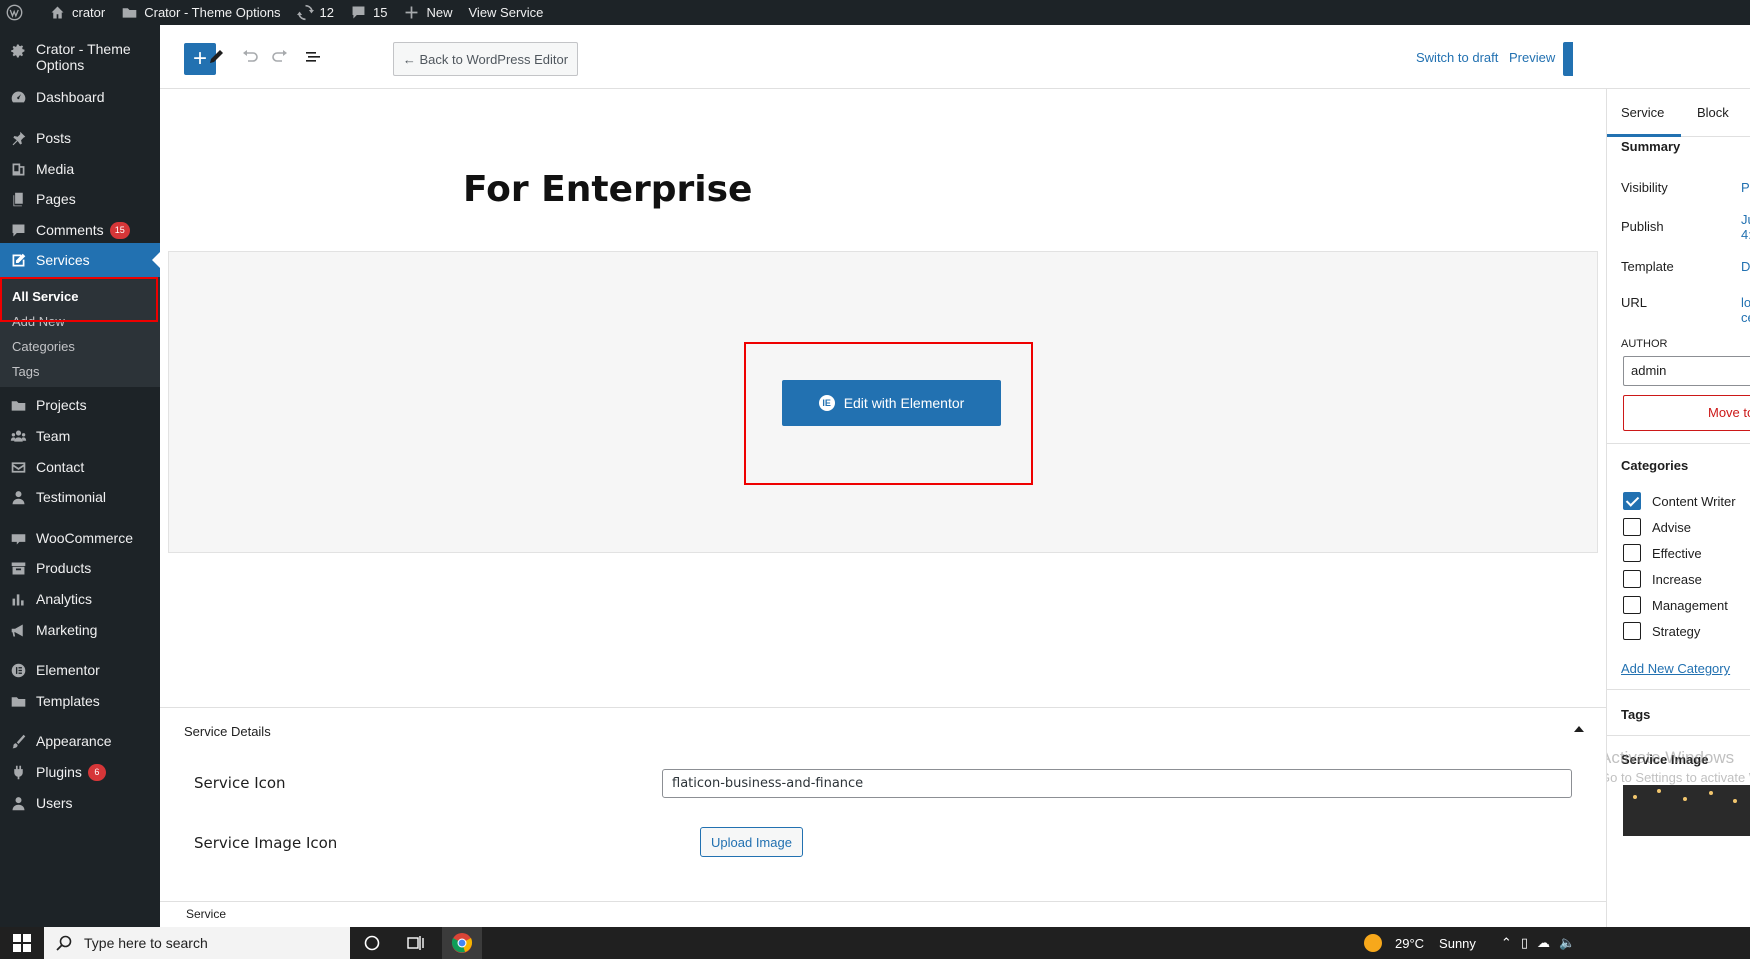 The height and width of the screenshot is (959, 1750). What do you see at coordinates (80, 230) in the screenshot?
I see `sidebar-item-comments: Comments 15` at bounding box center [80, 230].